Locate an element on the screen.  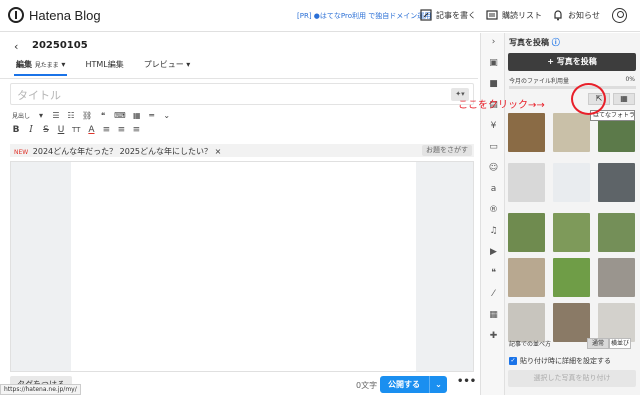
tab-wysiwyg: 編集 見たまま ▾ is located at coordinates (41, 67).